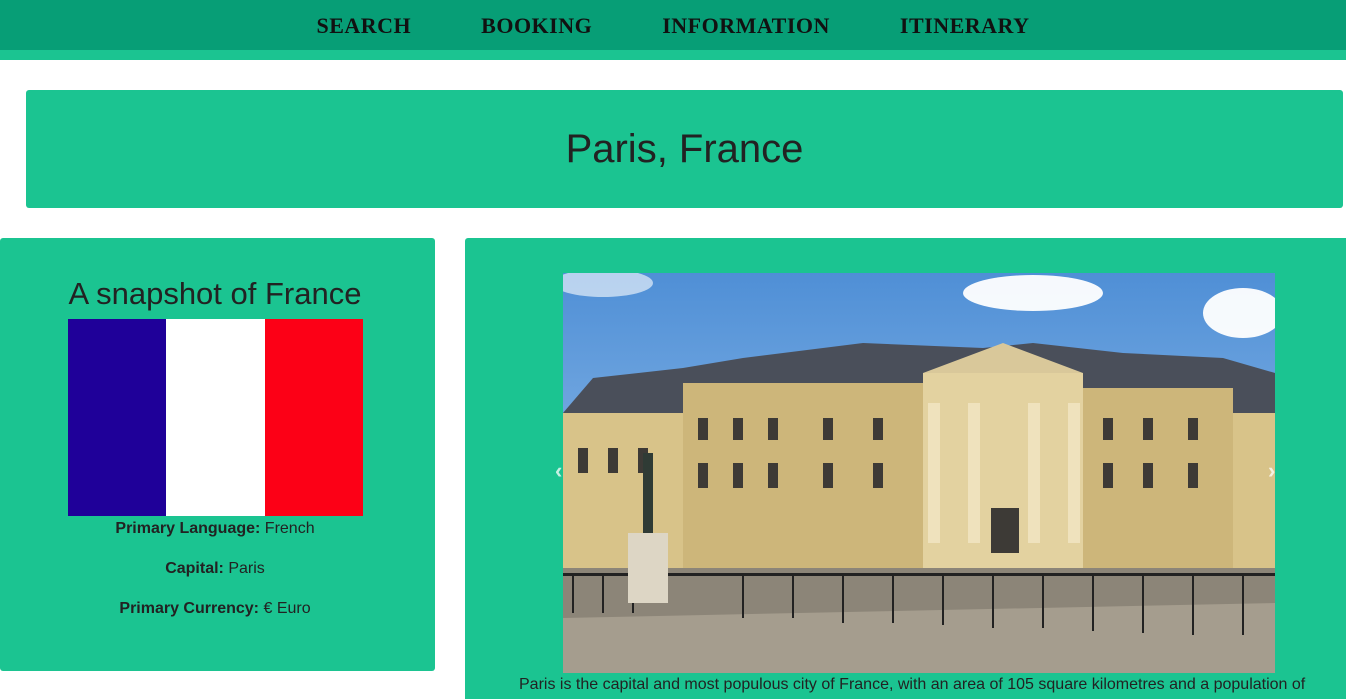 This screenshot has width=1346, height=699. I want to click on fact-capital: Capital: Paris, so click(215, 569).